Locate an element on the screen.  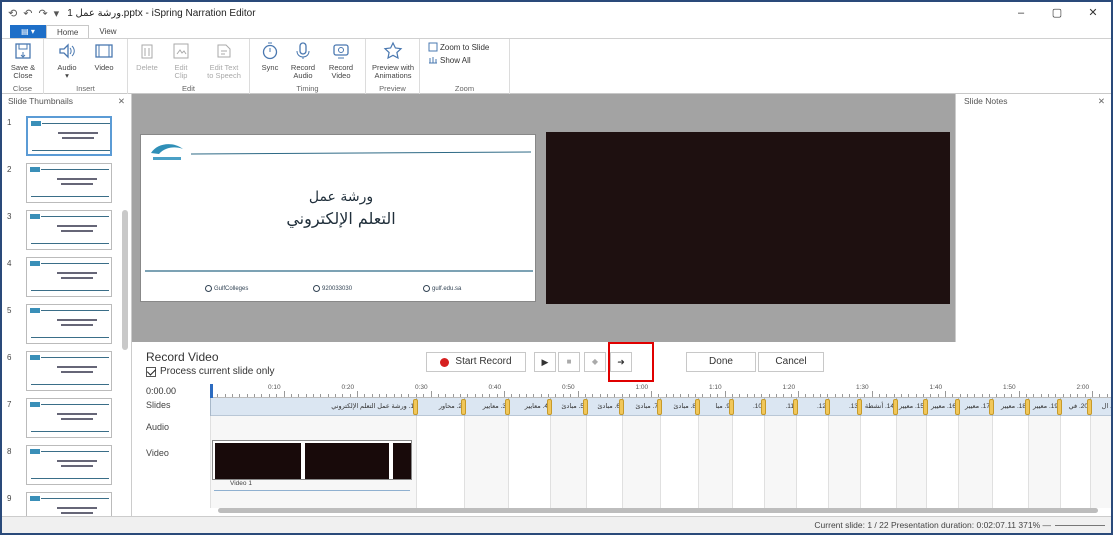
delete-button: Delete is located at coordinates (147, 56).